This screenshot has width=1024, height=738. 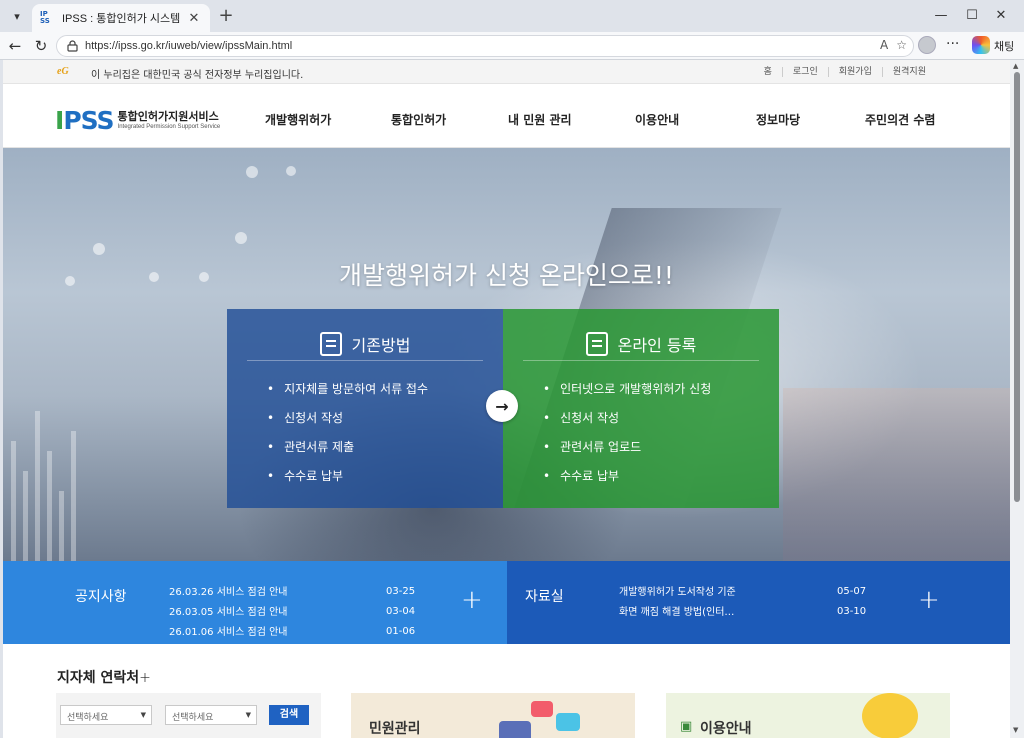 I want to click on profile-avatar, so click(x=927, y=45).